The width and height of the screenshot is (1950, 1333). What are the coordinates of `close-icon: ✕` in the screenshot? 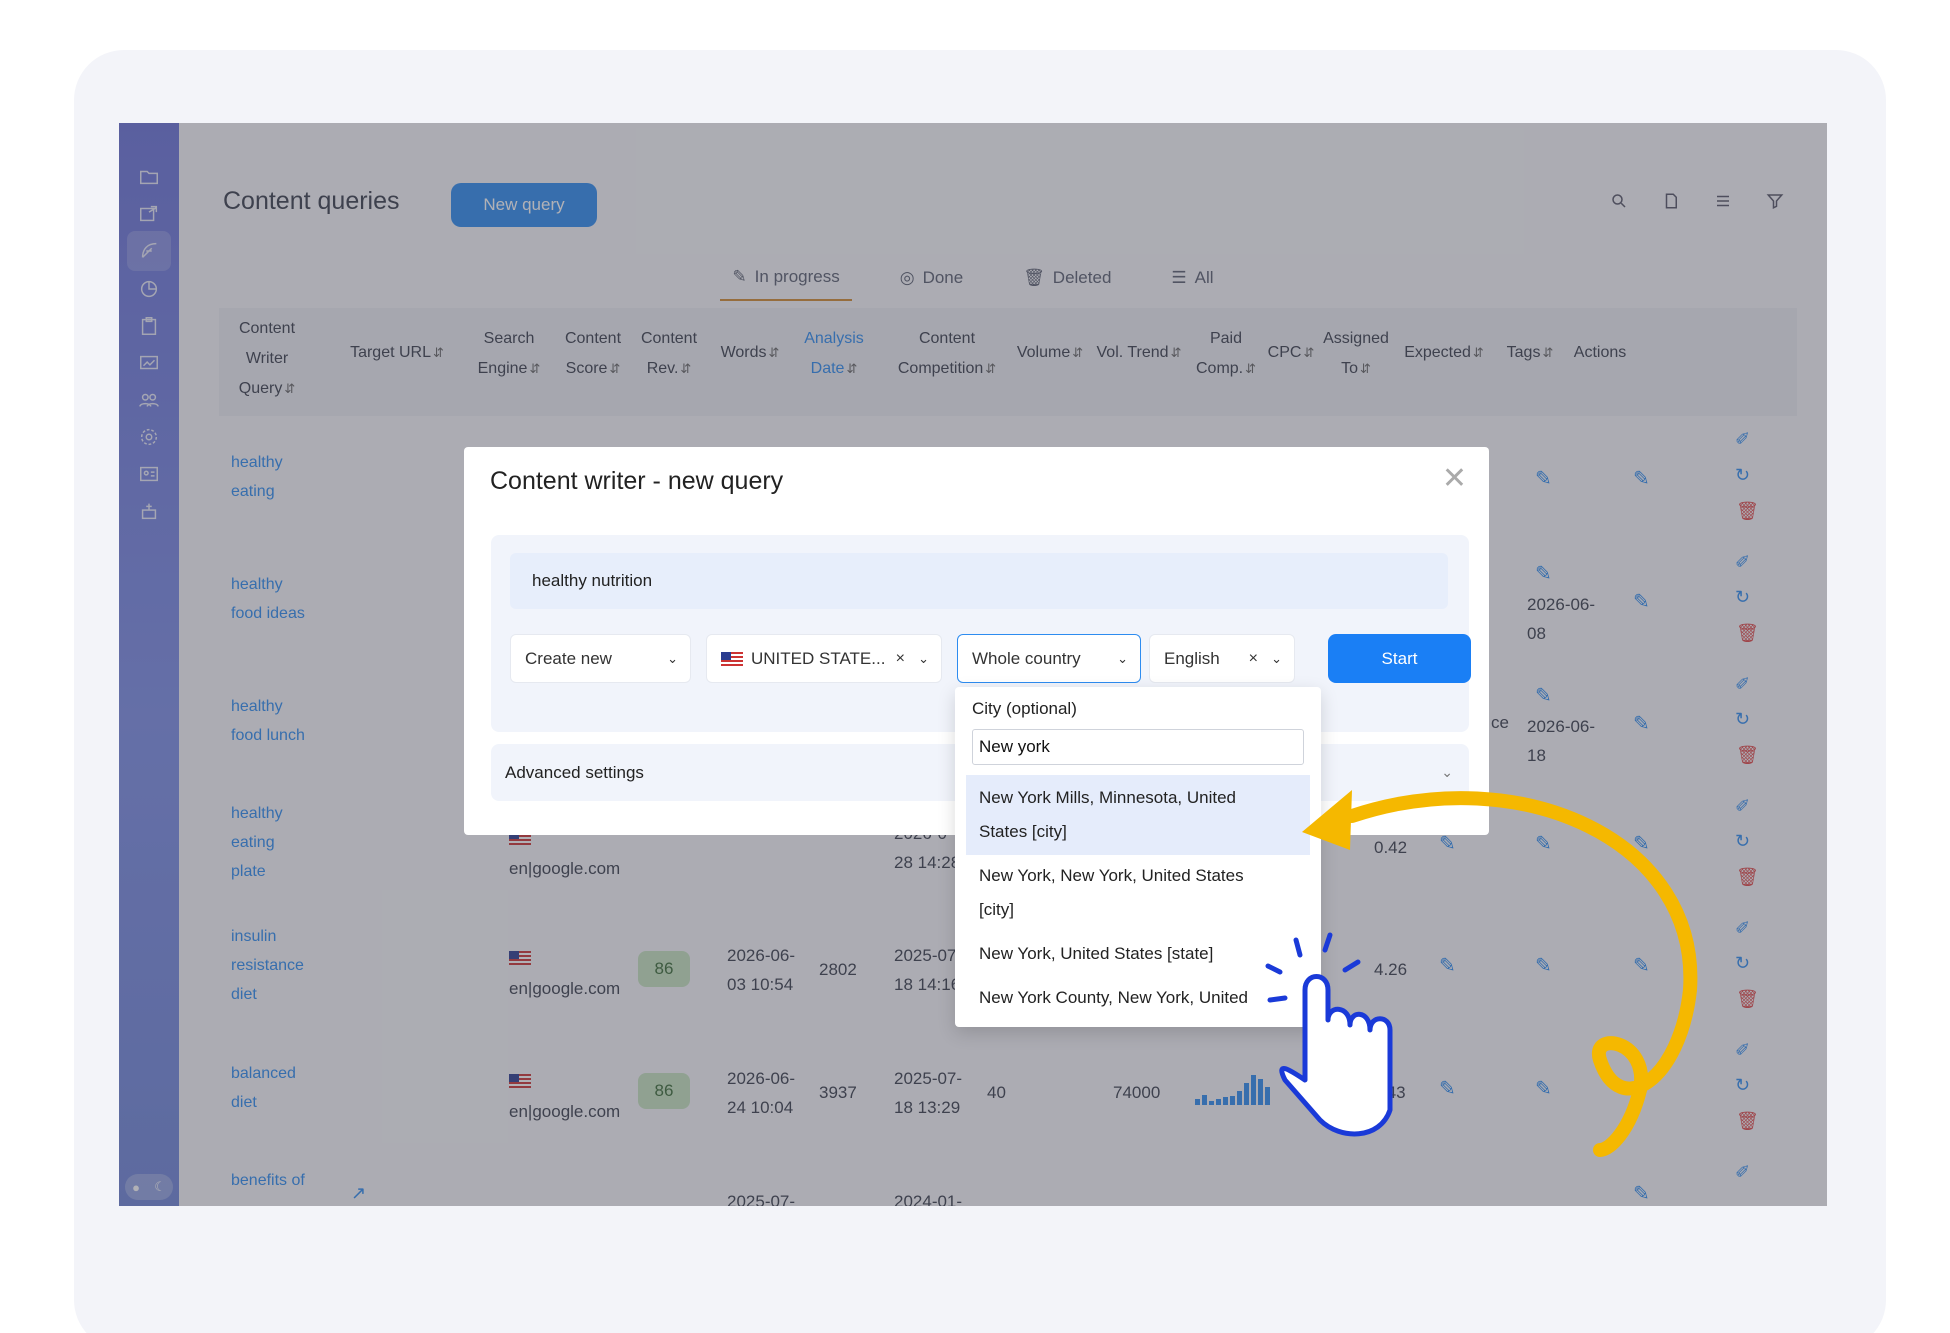 It's located at (1454, 478).